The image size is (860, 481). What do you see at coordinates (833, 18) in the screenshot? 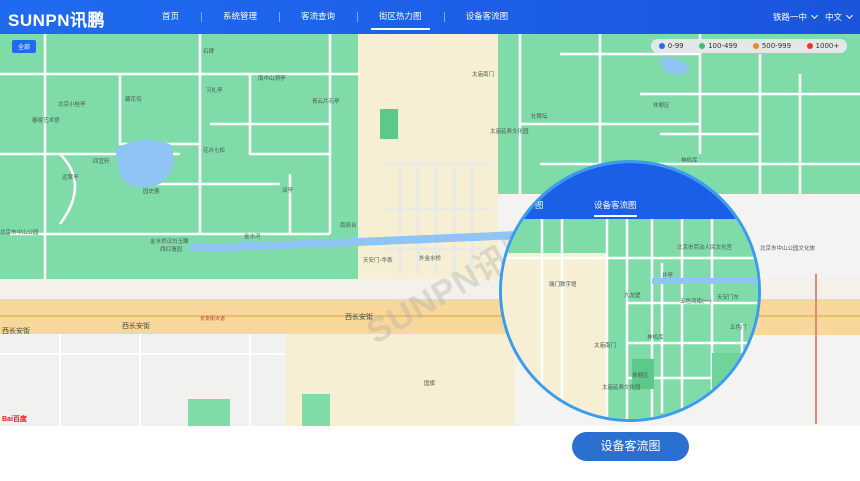
I see `language-label: 中文` at bounding box center [833, 18].